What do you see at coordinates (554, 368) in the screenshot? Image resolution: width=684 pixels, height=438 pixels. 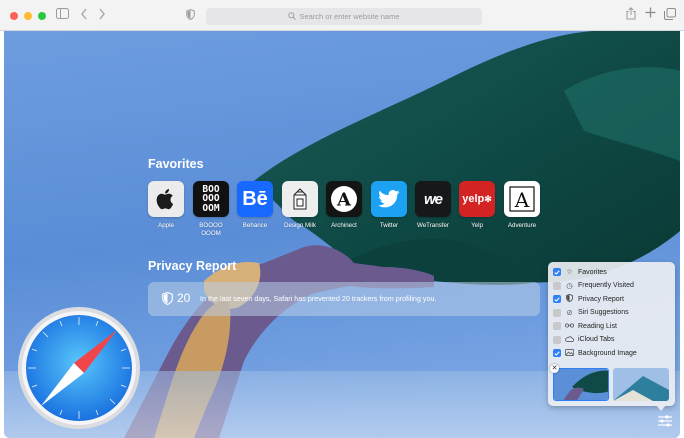 I see `remove-background-button: ✕` at bounding box center [554, 368].